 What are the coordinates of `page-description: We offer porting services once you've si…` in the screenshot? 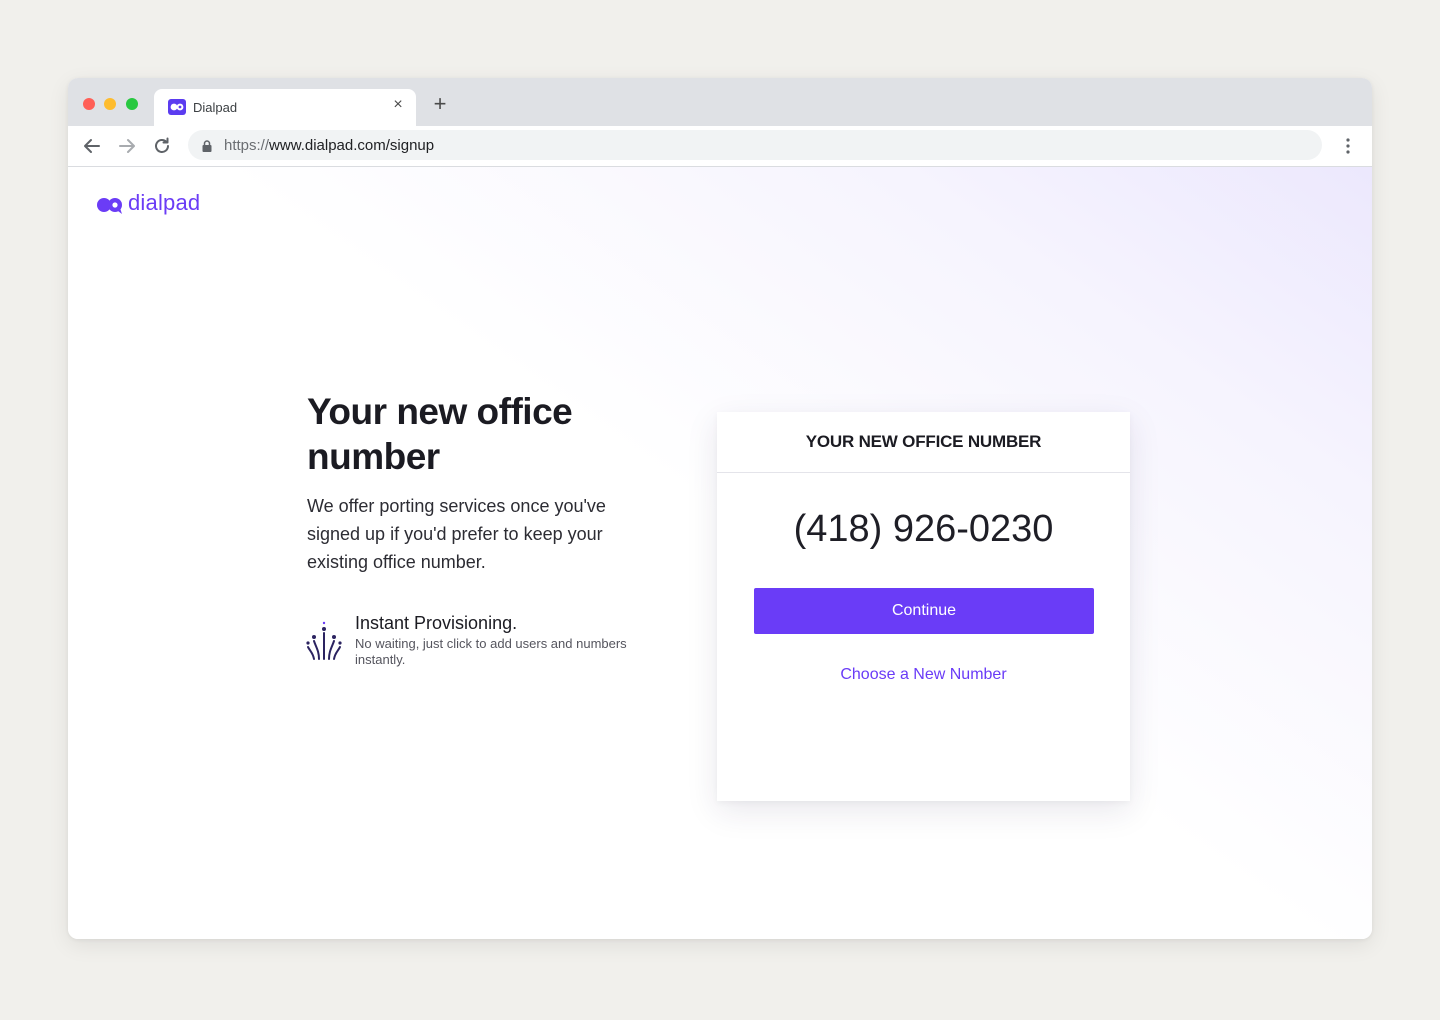 It's located at (456, 534).